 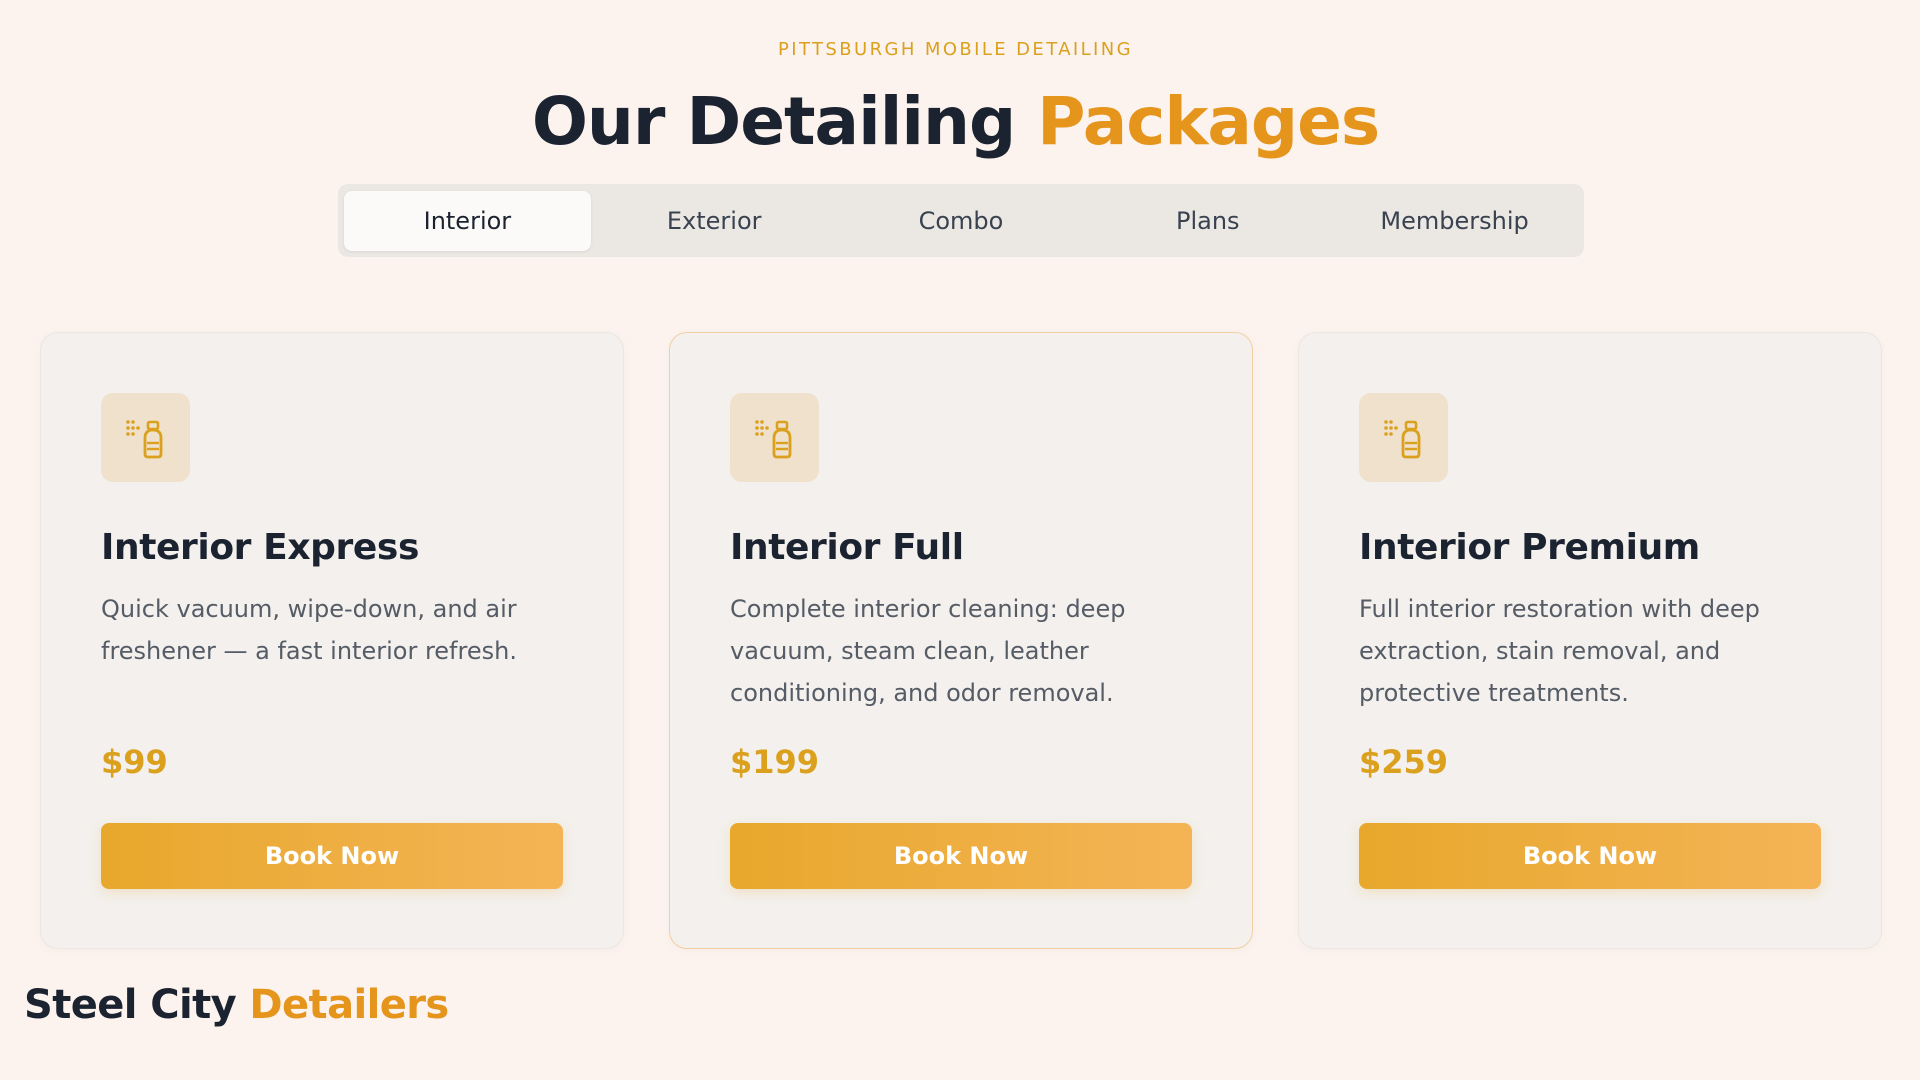 What do you see at coordinates (1529, 547) in the screenshot?
I see `package-title: Interior Premium` at bounding box center [1529, 547].